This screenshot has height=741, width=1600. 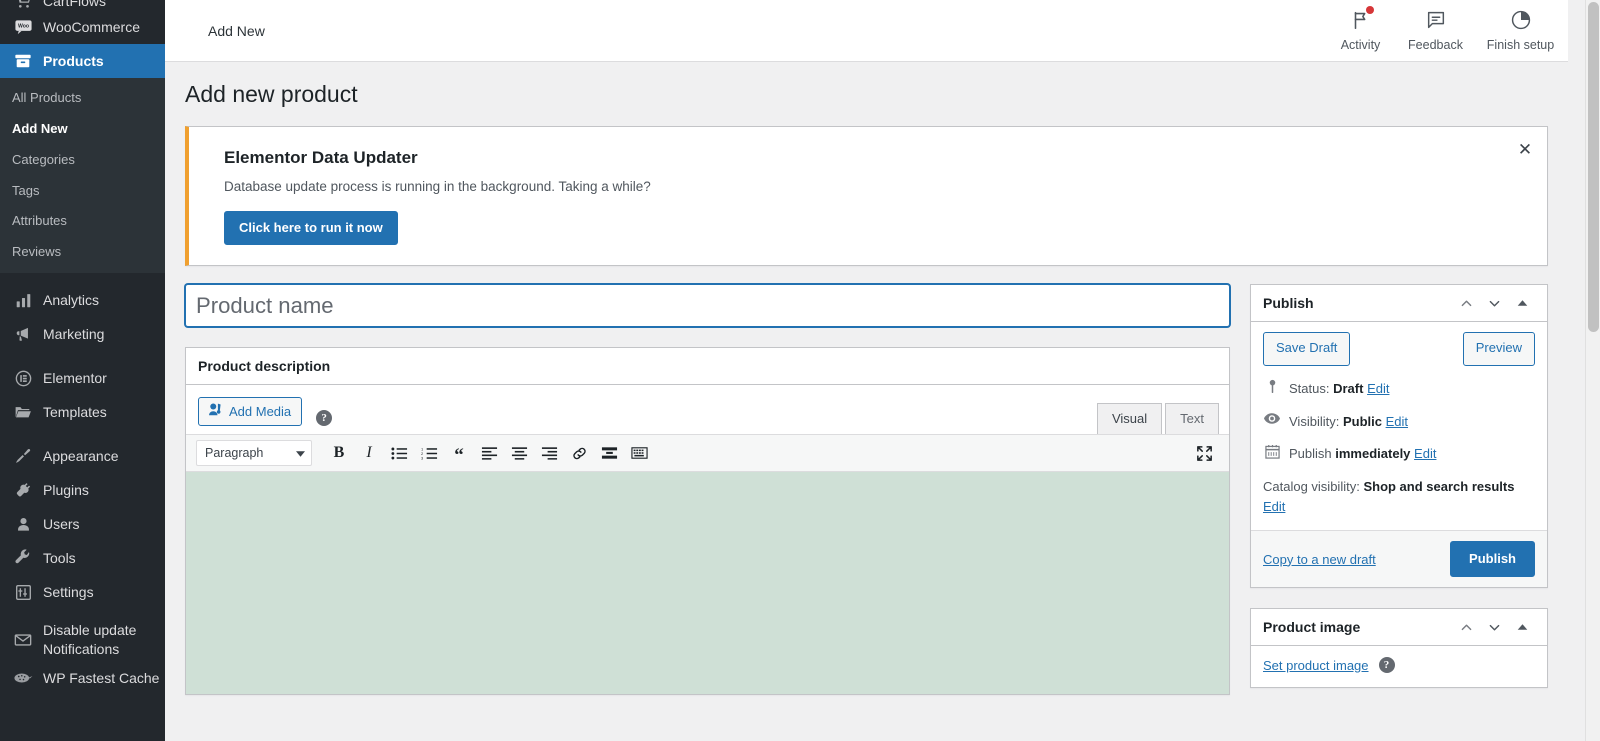 I want to click on chart-icon, so click(x=23, y=300).